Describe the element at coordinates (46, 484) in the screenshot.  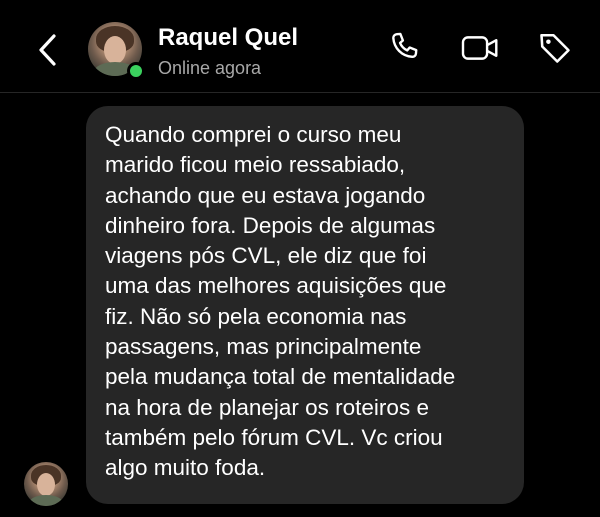
I see `sender-avatar` at that location.